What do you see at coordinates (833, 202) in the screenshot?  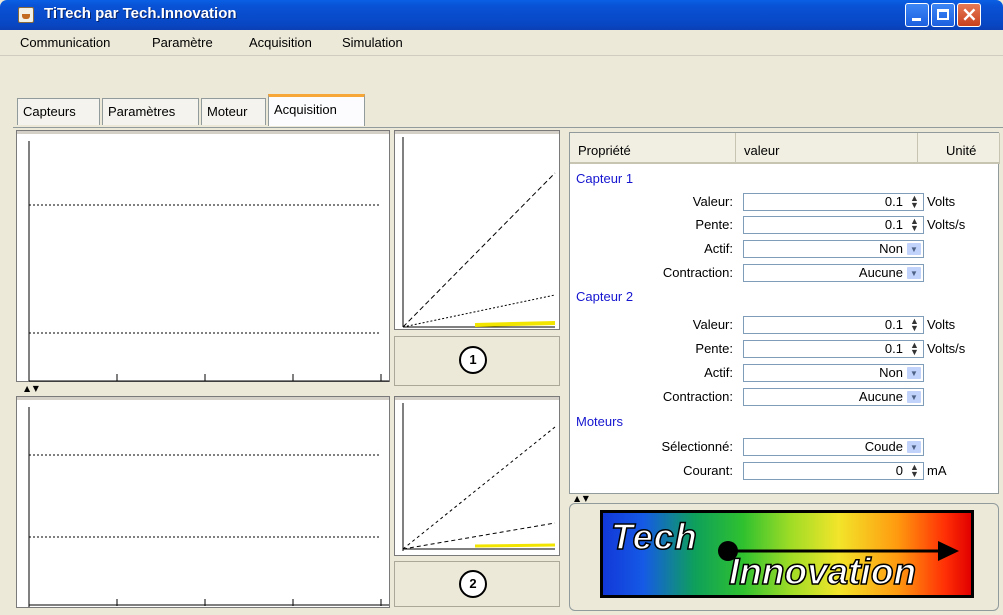 I see `capteur1-valeur-spinner: 0.1 ▲ ▼` at bounding box center [833, 202].